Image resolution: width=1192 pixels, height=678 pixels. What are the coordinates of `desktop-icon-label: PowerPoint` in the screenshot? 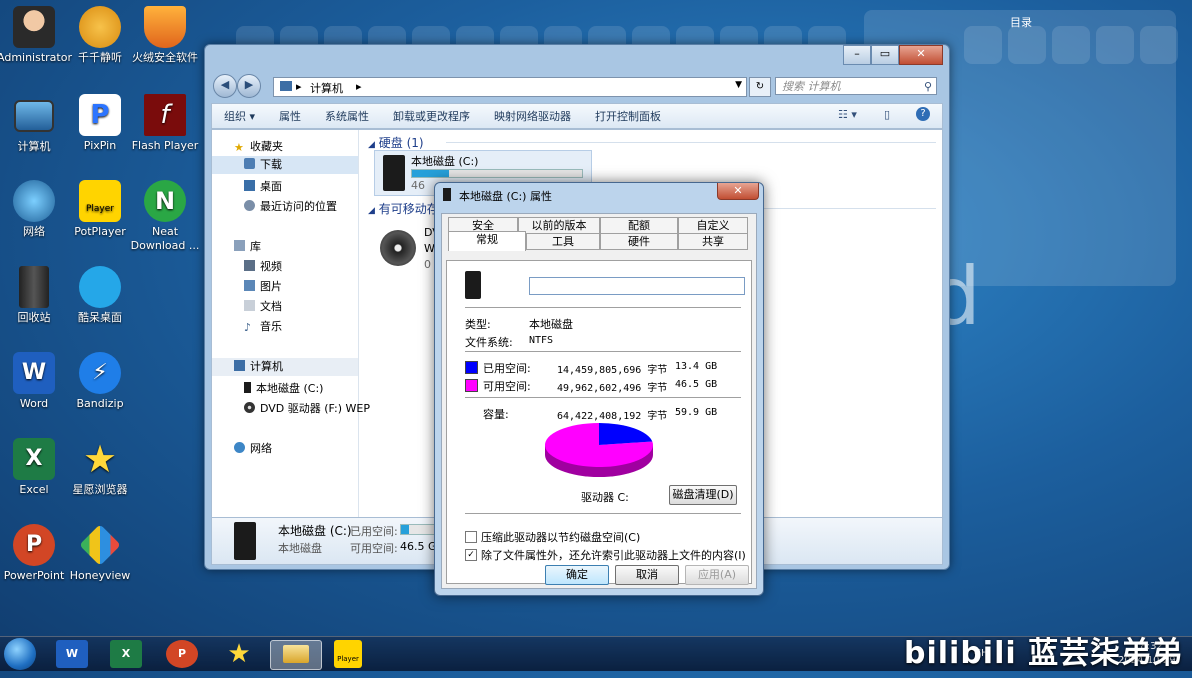 It's located at (34, 575).